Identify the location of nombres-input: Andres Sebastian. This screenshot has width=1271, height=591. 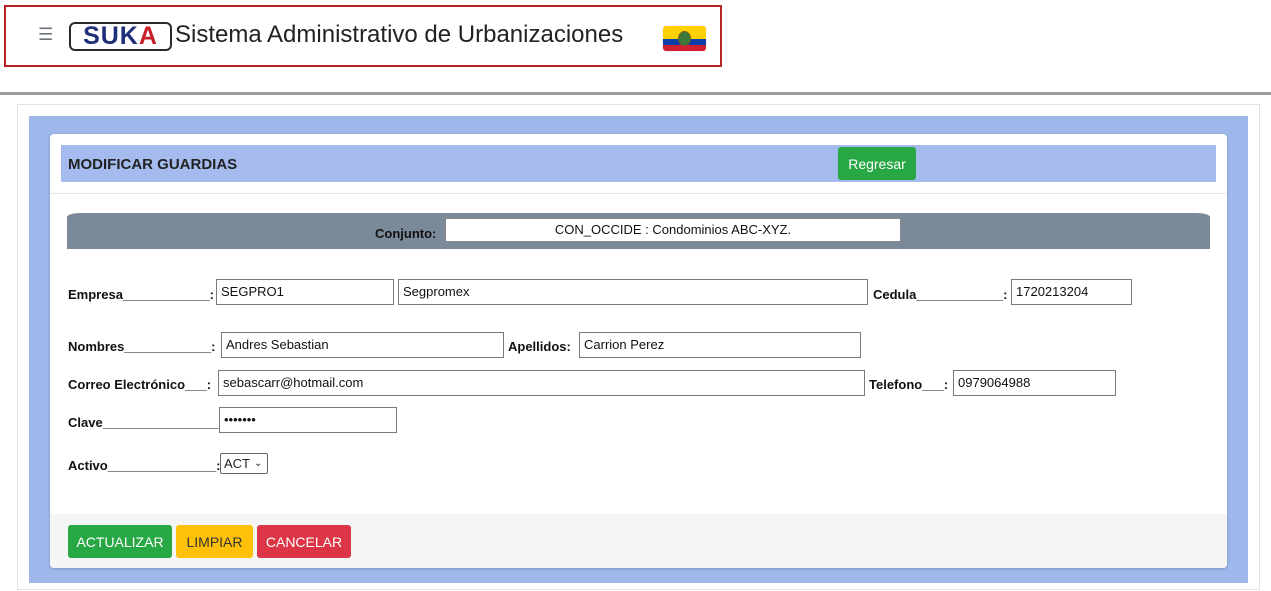
(362, 345).